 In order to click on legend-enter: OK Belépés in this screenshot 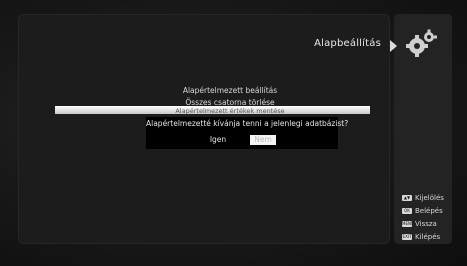, I will do `click(430, 211)`.